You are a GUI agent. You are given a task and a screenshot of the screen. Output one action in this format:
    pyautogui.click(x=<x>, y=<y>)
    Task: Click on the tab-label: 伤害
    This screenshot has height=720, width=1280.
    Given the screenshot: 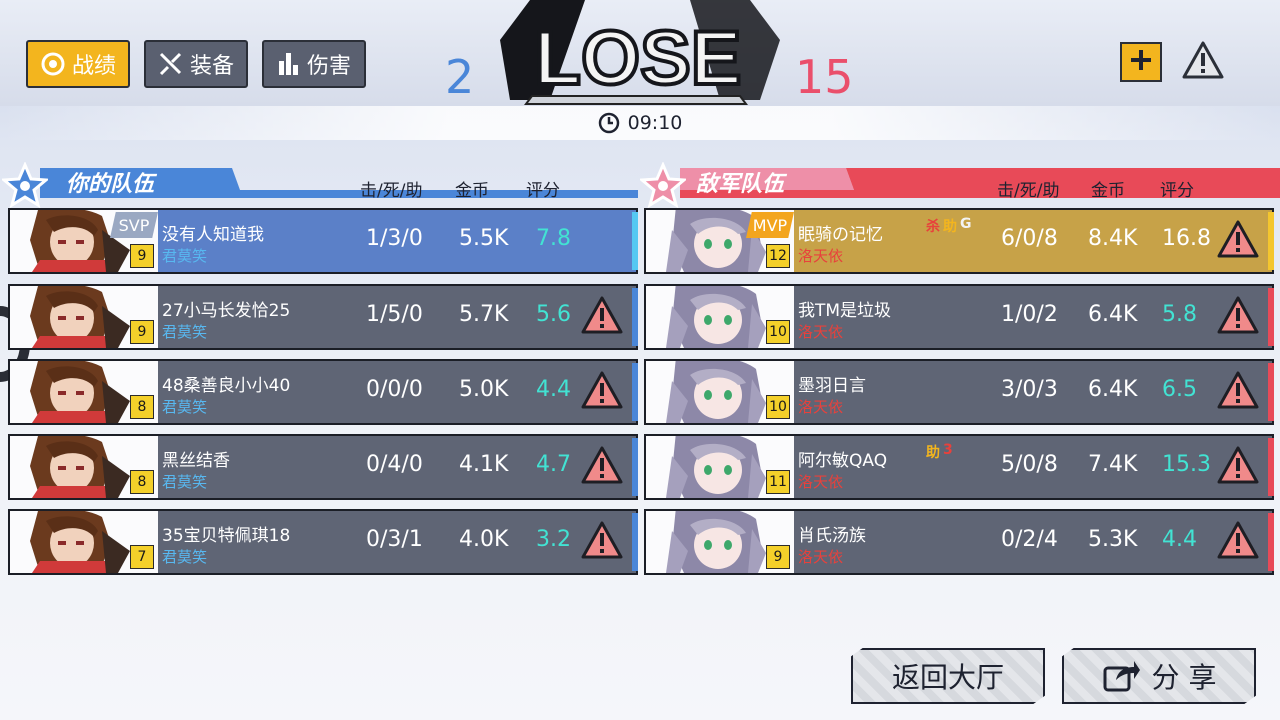 What is the action you would take?
    pyautogui.click(x=328, y=66)
    